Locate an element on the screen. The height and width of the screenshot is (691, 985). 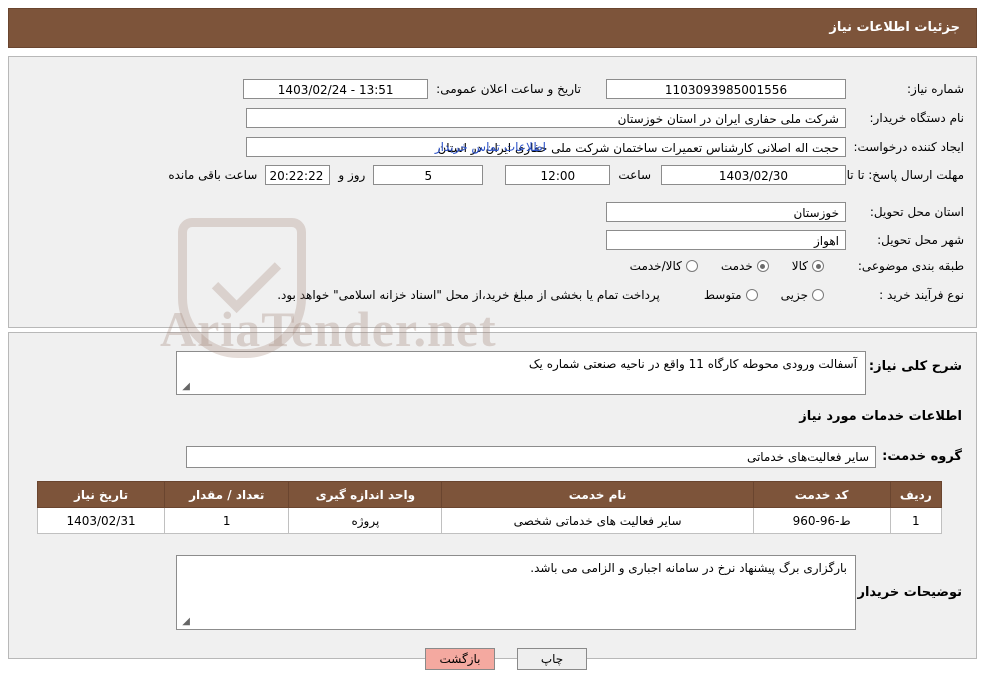
process-option-jozi: جزیی is located at coordinates (802, 295).